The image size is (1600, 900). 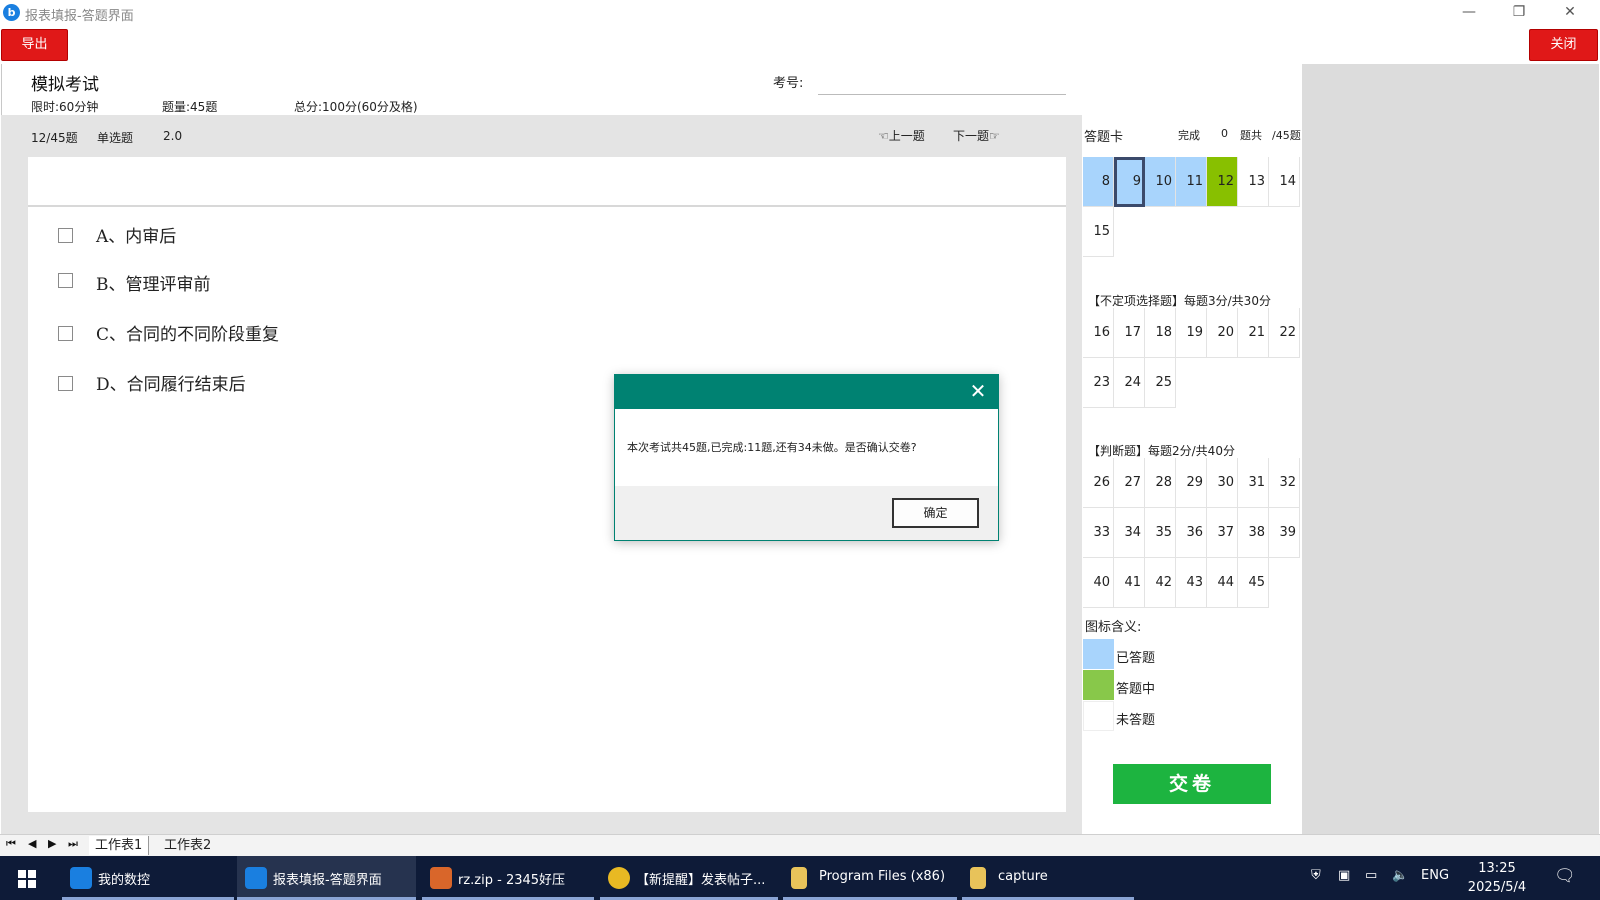 I want to click on next-sheet-icon: ▶, so click(x=52, y=843).